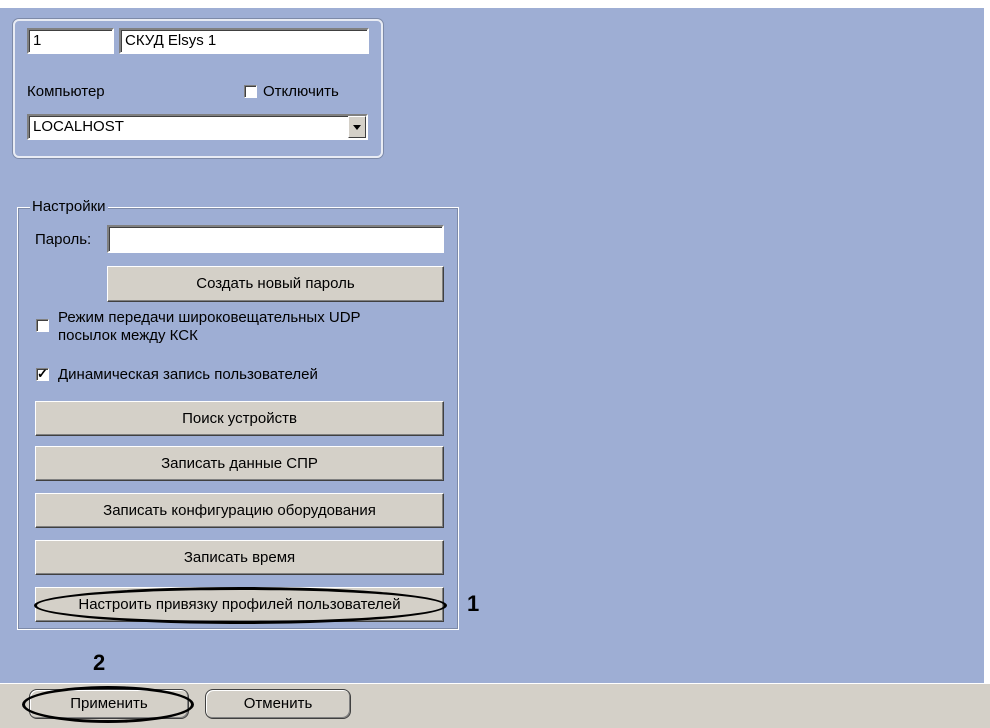 The height and width of the screenshot is (728, 990). I want to click on window-edge, so click(987, 345).